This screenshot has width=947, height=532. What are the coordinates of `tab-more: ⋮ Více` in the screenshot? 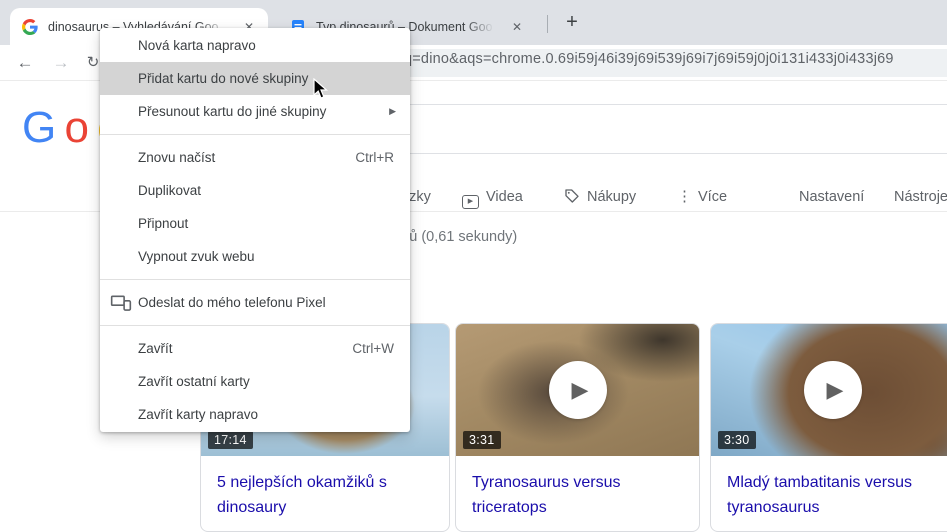 It's located at (702, 197).